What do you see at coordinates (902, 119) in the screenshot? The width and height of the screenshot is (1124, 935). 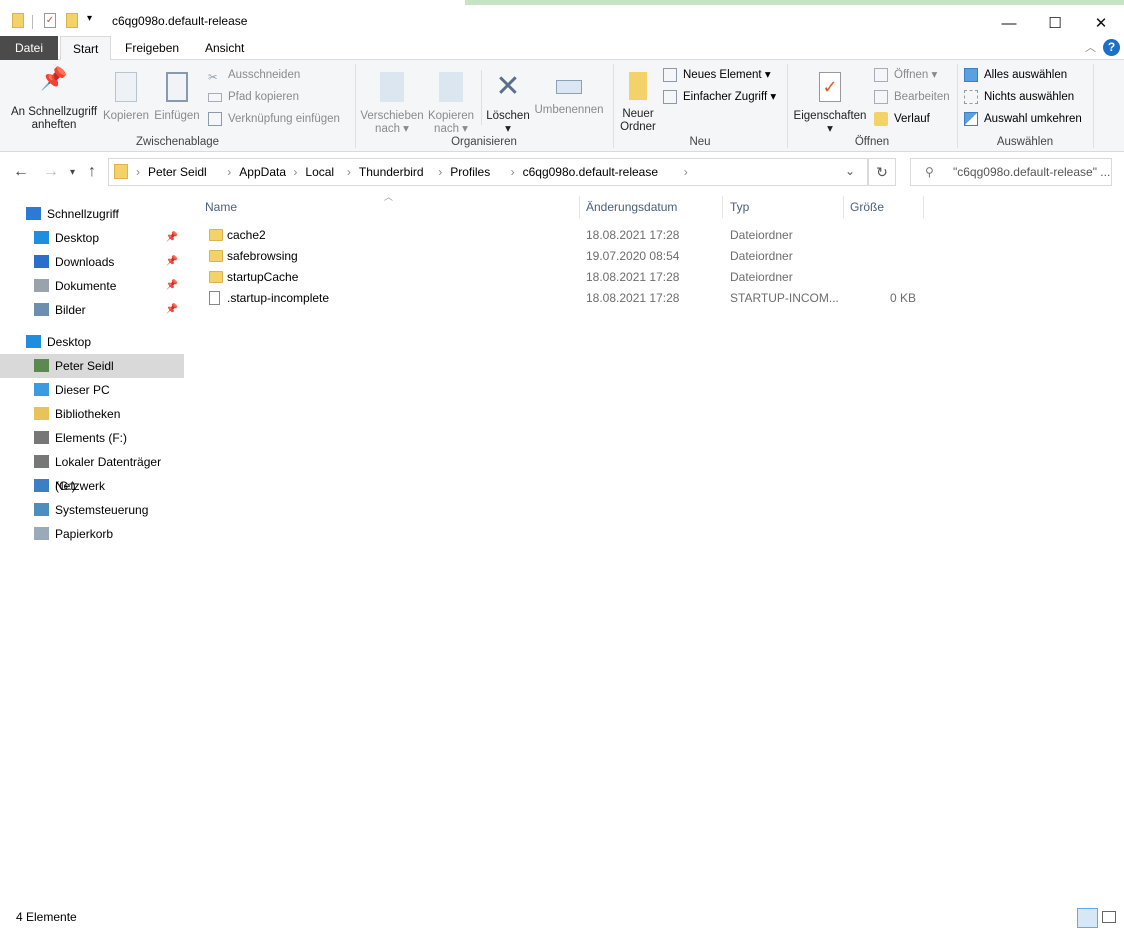 I see `history-button: Verlauf` at bounding box center [902, 119].